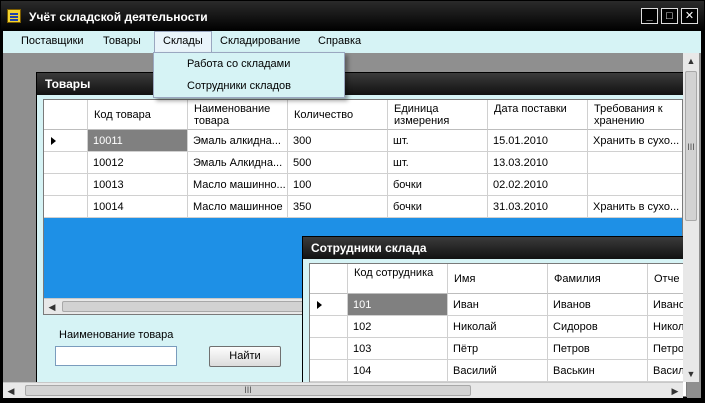 Image resolution: width=705 pixels, height=403 pixels. What do you see at coordinates (339, 41) in the screenshot?
I see `menu-help: Справка` at bounding box center [339, 41].